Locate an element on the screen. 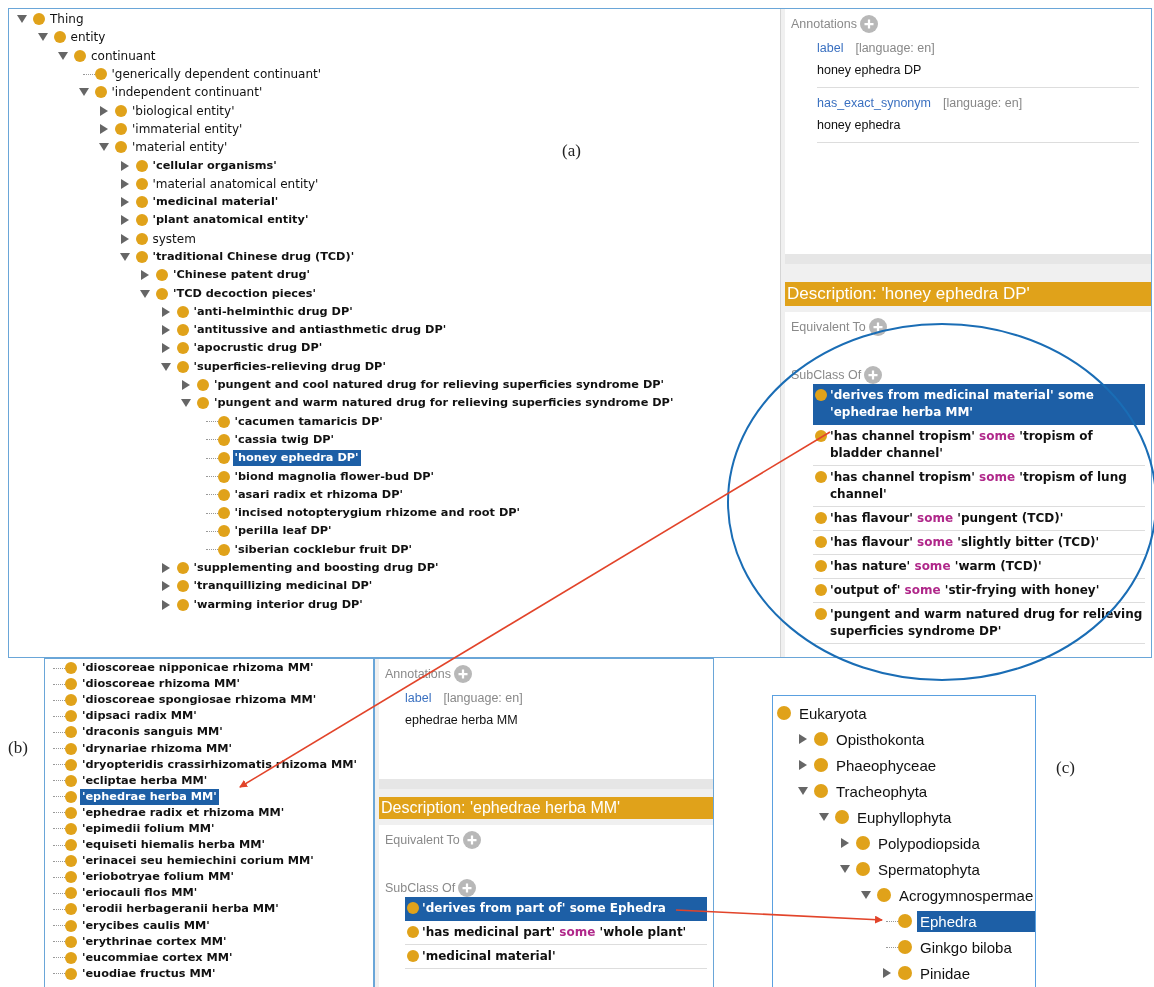  tree-item: 'pungent and warm natured drug for relieving superficies syndrome DP' is located at coordinates (444, 403).